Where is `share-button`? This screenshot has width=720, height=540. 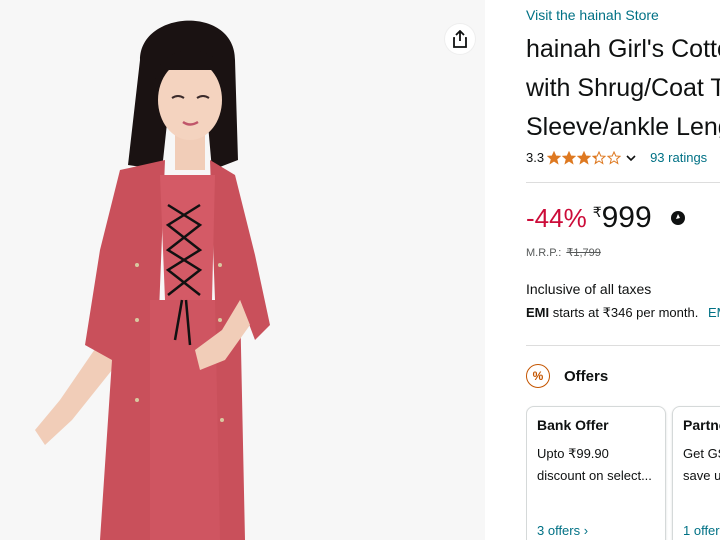 share-button is located at coordinates (460, 39).